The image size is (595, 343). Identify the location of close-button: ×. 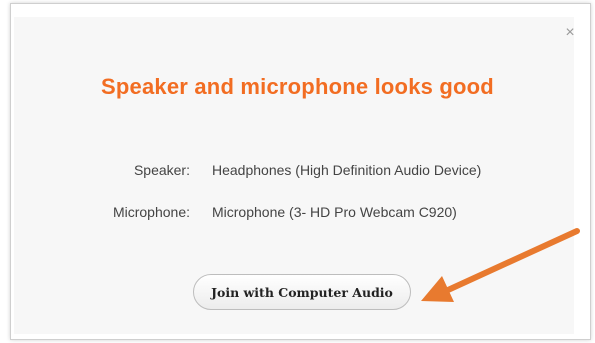
(570, 33).